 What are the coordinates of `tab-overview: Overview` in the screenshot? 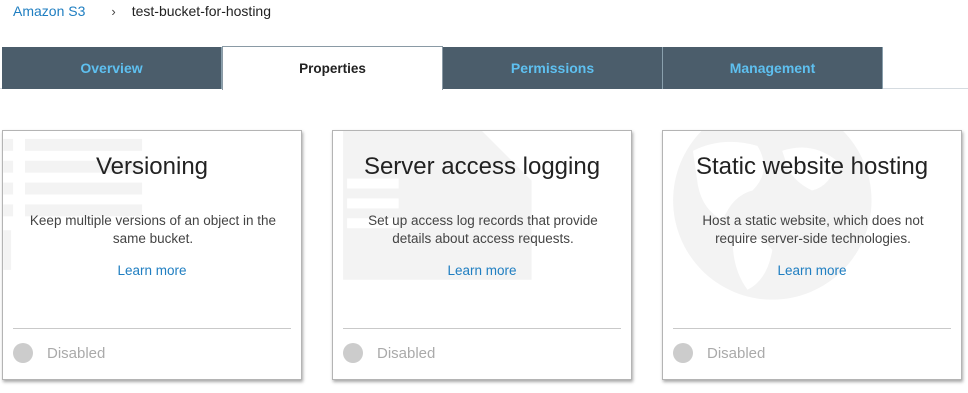 It's located at (112, 68).